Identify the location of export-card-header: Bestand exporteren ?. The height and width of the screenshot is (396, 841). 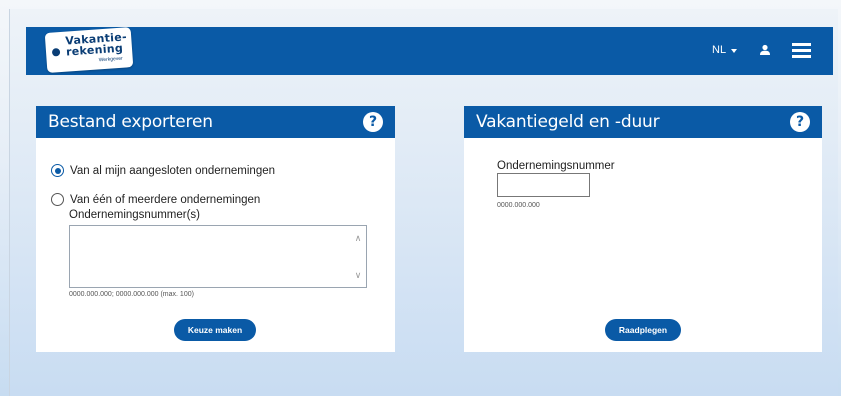
(215, 122).